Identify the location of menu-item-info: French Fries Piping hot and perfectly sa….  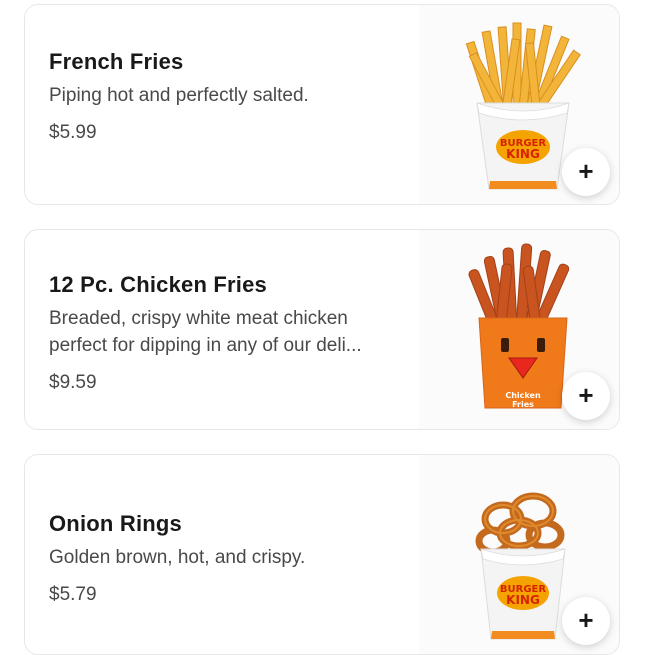
(229, 97).